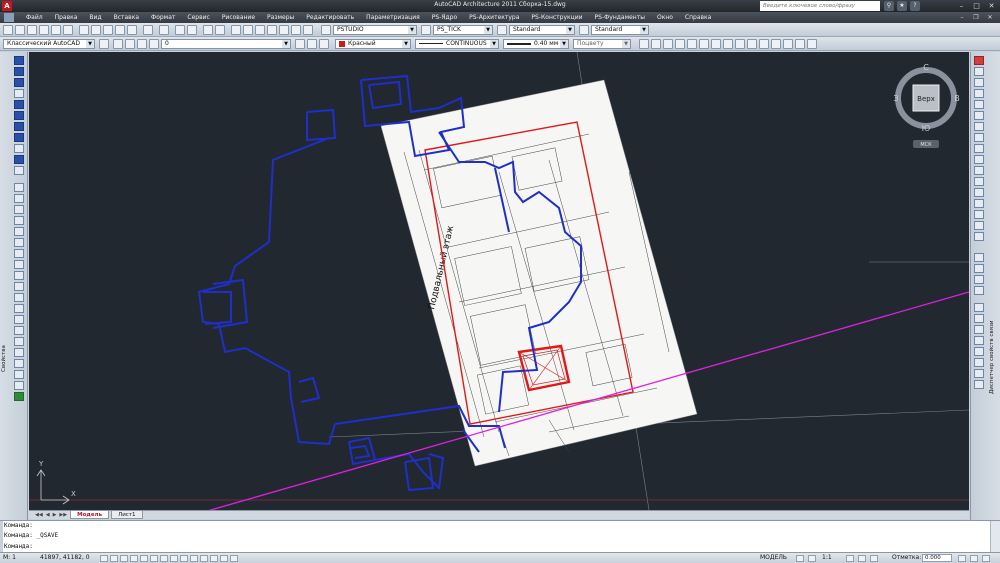 This screenshot has height=563, width=1000. Describe the element at coordinates (142, 44) in the screenshot. I see `sun-icon` at that location.